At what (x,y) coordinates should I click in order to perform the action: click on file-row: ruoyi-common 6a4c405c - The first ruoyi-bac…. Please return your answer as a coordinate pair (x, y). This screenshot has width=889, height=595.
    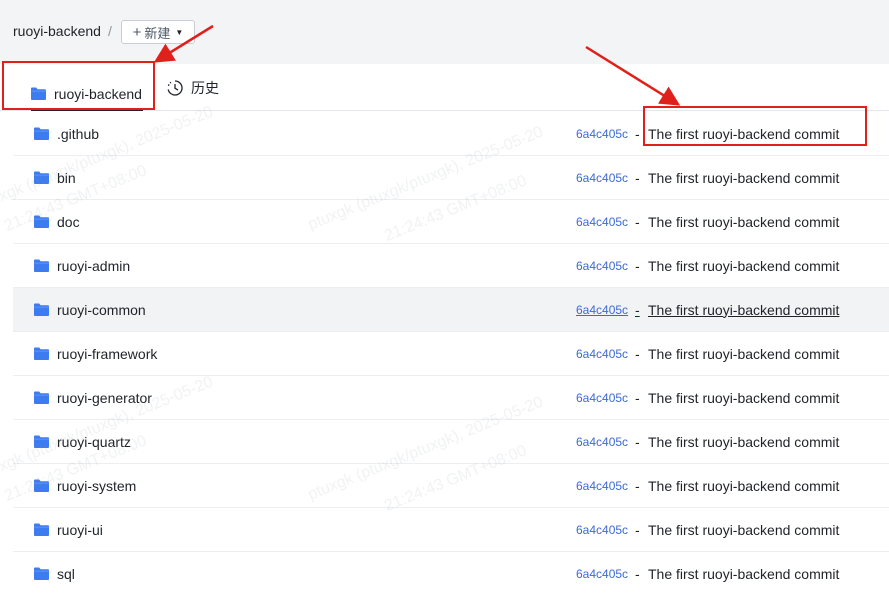
    Looking at the image, I should click on (451, 310).